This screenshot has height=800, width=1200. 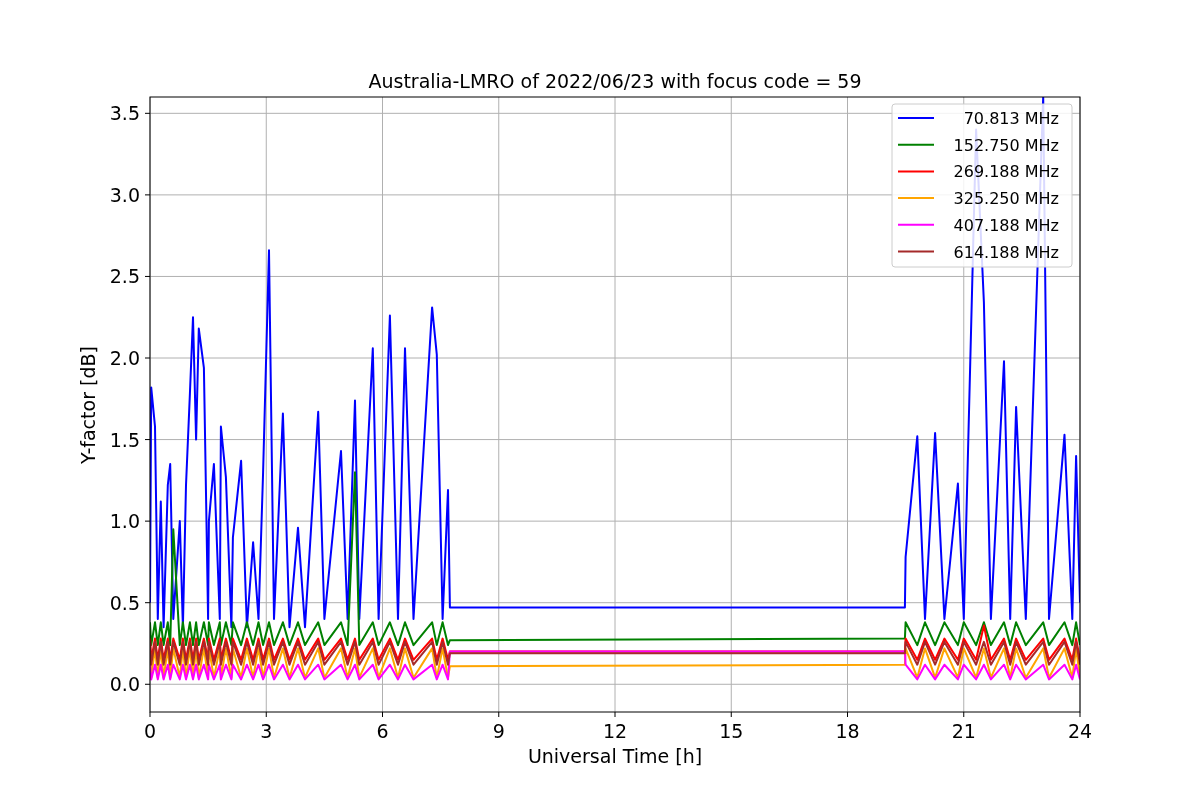 What do you see at coordinates (1080, 731) in the screenshot?
I see `x-tick-label: 24` at bounding box center [1080, 731].